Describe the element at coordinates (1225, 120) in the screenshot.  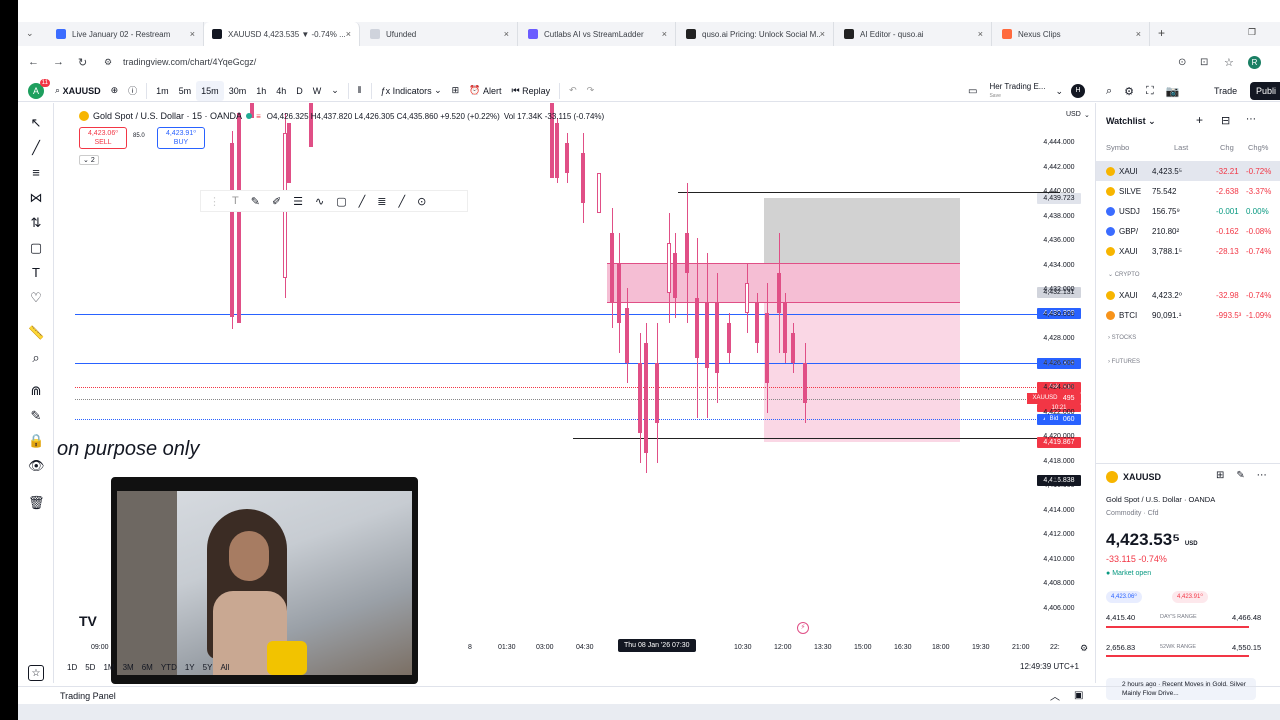
I see `watchlist-layout-icon: ⊟` at that location.